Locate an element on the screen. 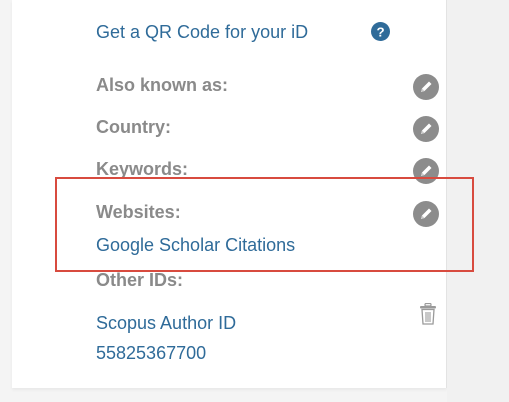 The width and height of the screenshot is (509, 402). qr-code-link: Get a QR Code for your iD is located at coordinates (202, 32).